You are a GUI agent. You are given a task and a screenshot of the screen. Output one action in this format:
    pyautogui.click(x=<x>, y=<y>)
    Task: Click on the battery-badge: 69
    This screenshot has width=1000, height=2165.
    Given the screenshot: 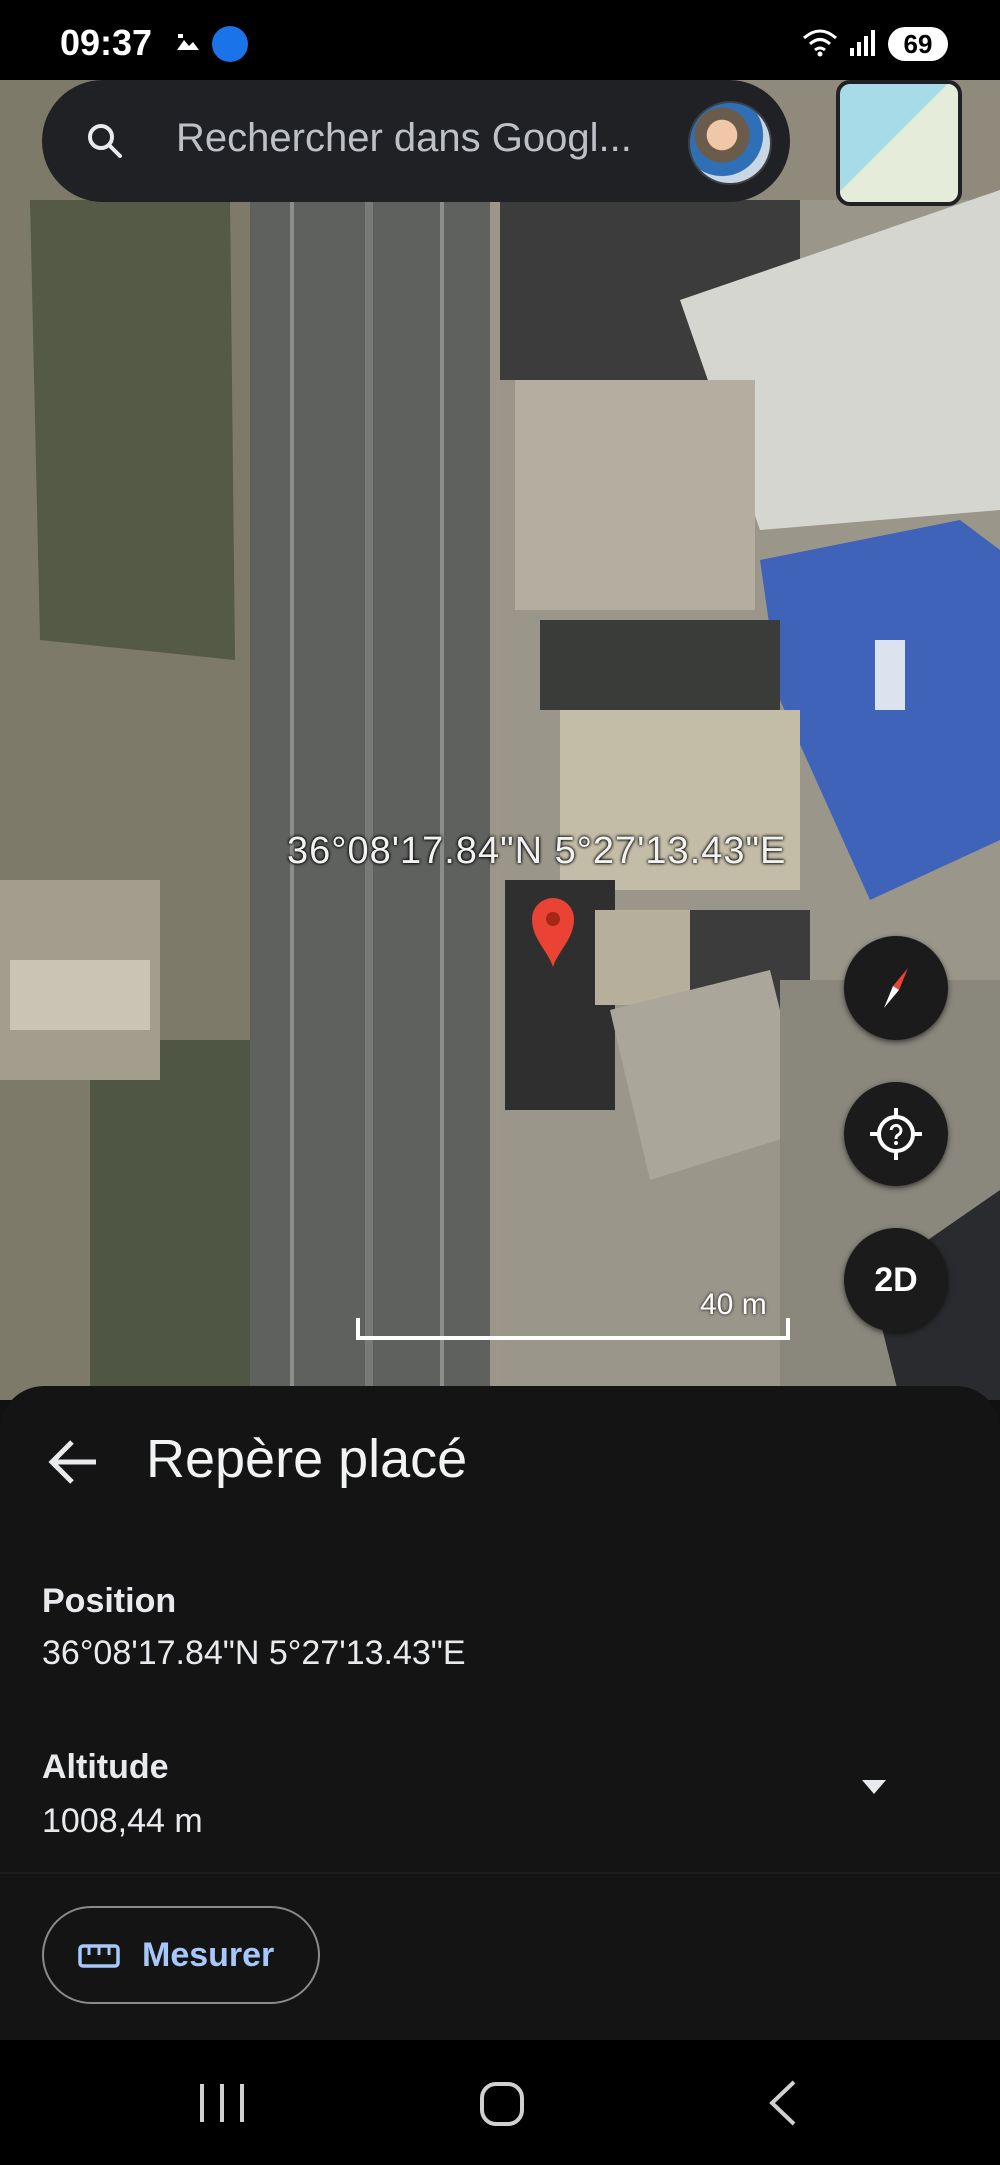 What is the action you would take?
    pyautogui.click(x=918, y=44)
    